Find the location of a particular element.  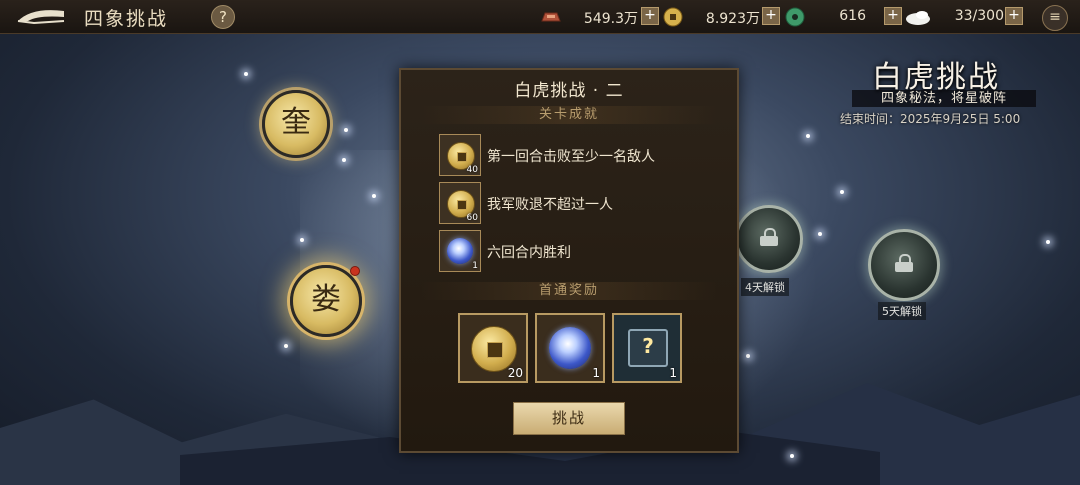

achievement-item: 40 第一回合击败至少一名敌人 is located at coordinates (579, 155).